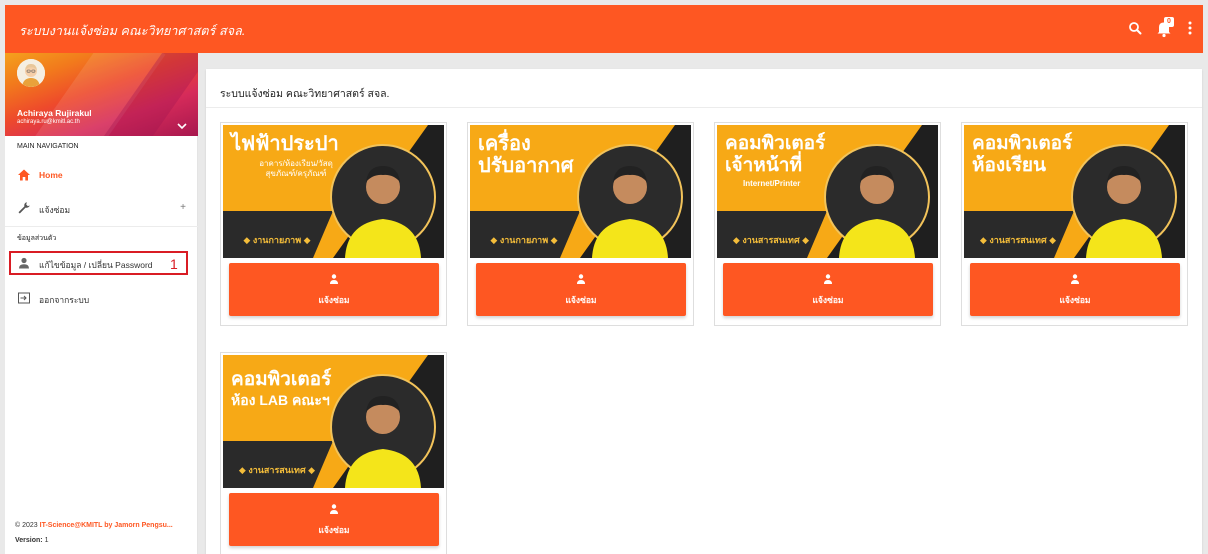  I want to click on title-divider, so click(704, 107).